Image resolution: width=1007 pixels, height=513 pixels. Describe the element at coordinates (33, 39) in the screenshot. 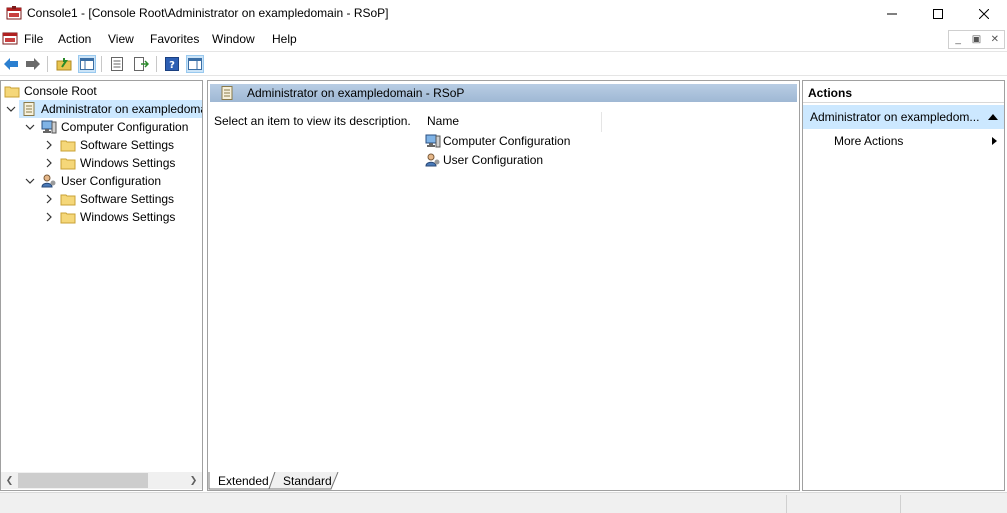

I see `menu-file: File` at that location.